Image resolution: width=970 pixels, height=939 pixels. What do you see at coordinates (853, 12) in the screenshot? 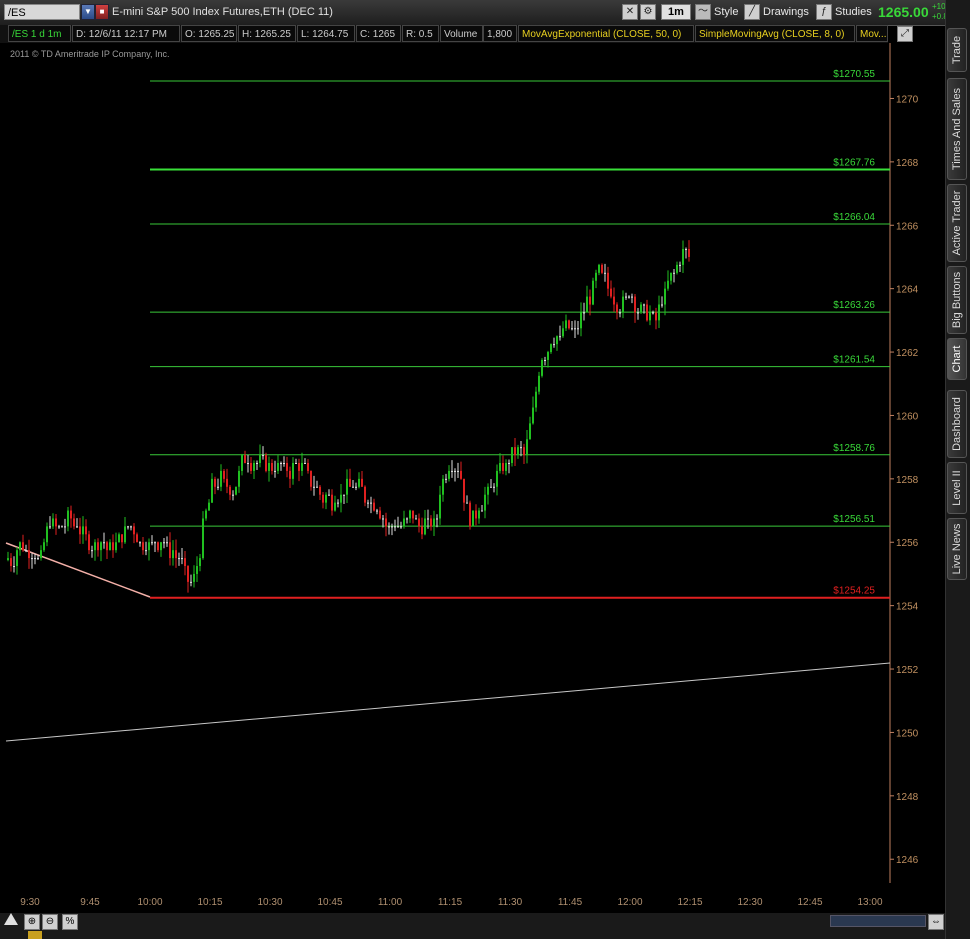
I see `studies-menu: Studies` at bounding box center [853, 12].